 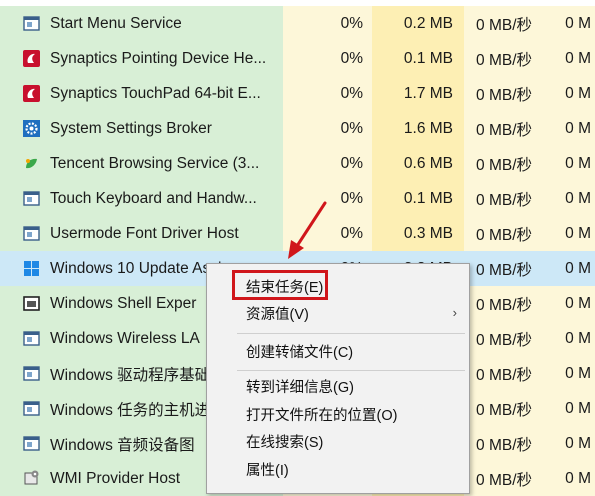 I want to click on menu-item-go-to-details: 转到详细信息(G), so click(x=338, y=386).